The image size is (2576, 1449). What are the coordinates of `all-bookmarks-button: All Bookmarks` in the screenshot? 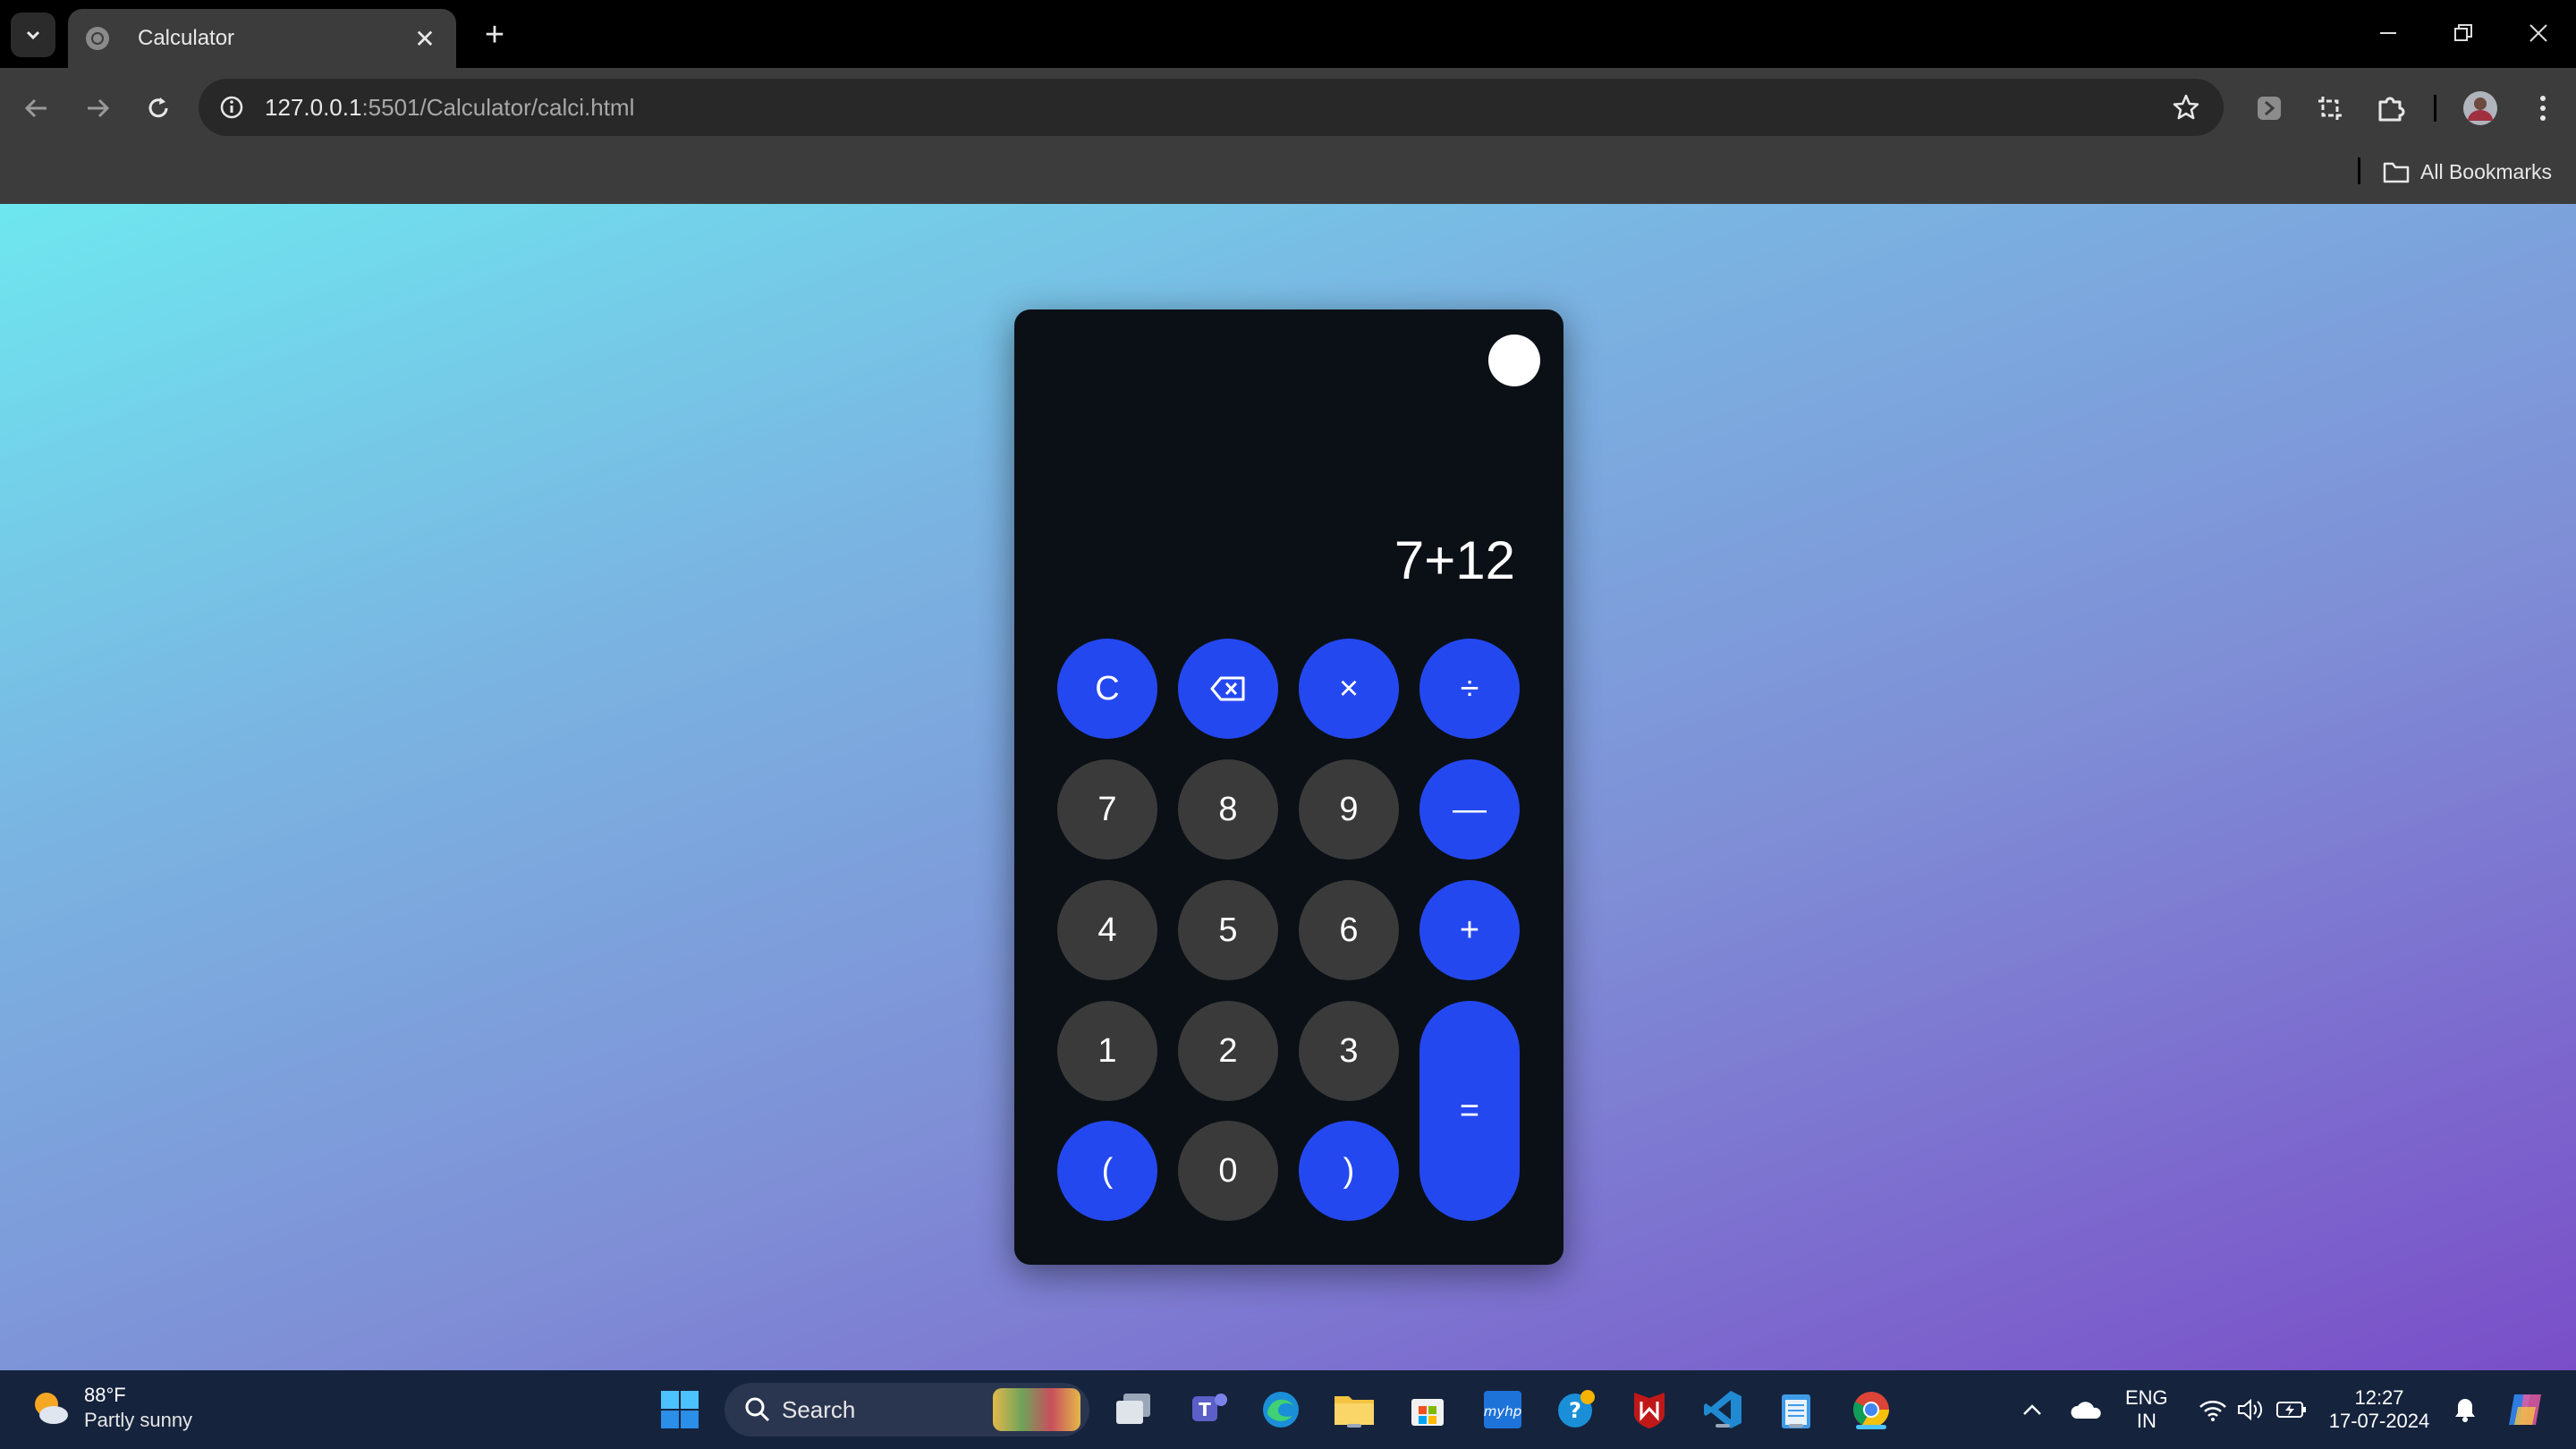 It's located at (2467, 172).